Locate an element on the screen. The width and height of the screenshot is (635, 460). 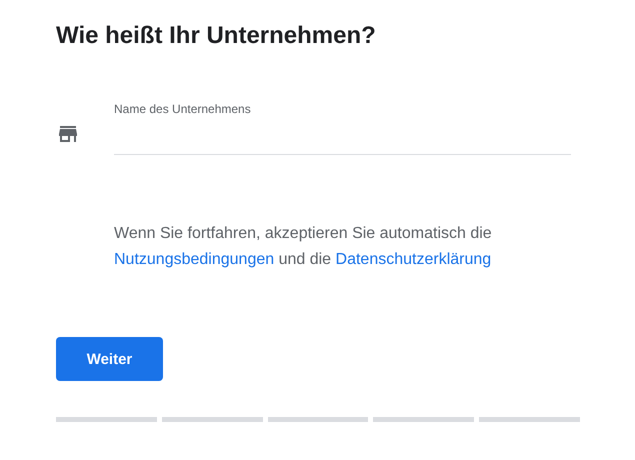
page-title: Wie heißt Ihr Unternehmen? is located at coordinates (216, 36).